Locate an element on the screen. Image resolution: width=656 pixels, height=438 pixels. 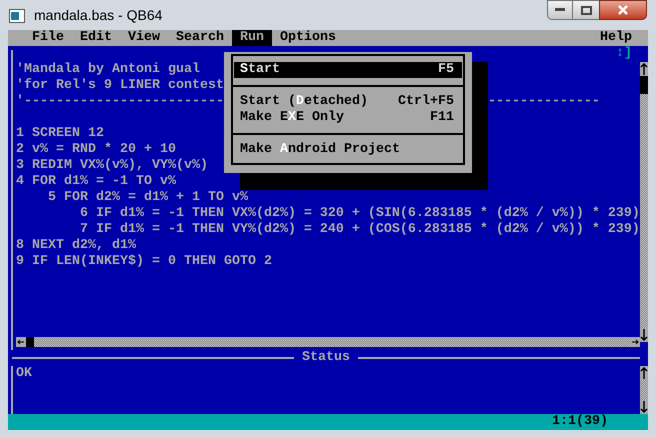
app-icon is located at coordinates (17, 16).